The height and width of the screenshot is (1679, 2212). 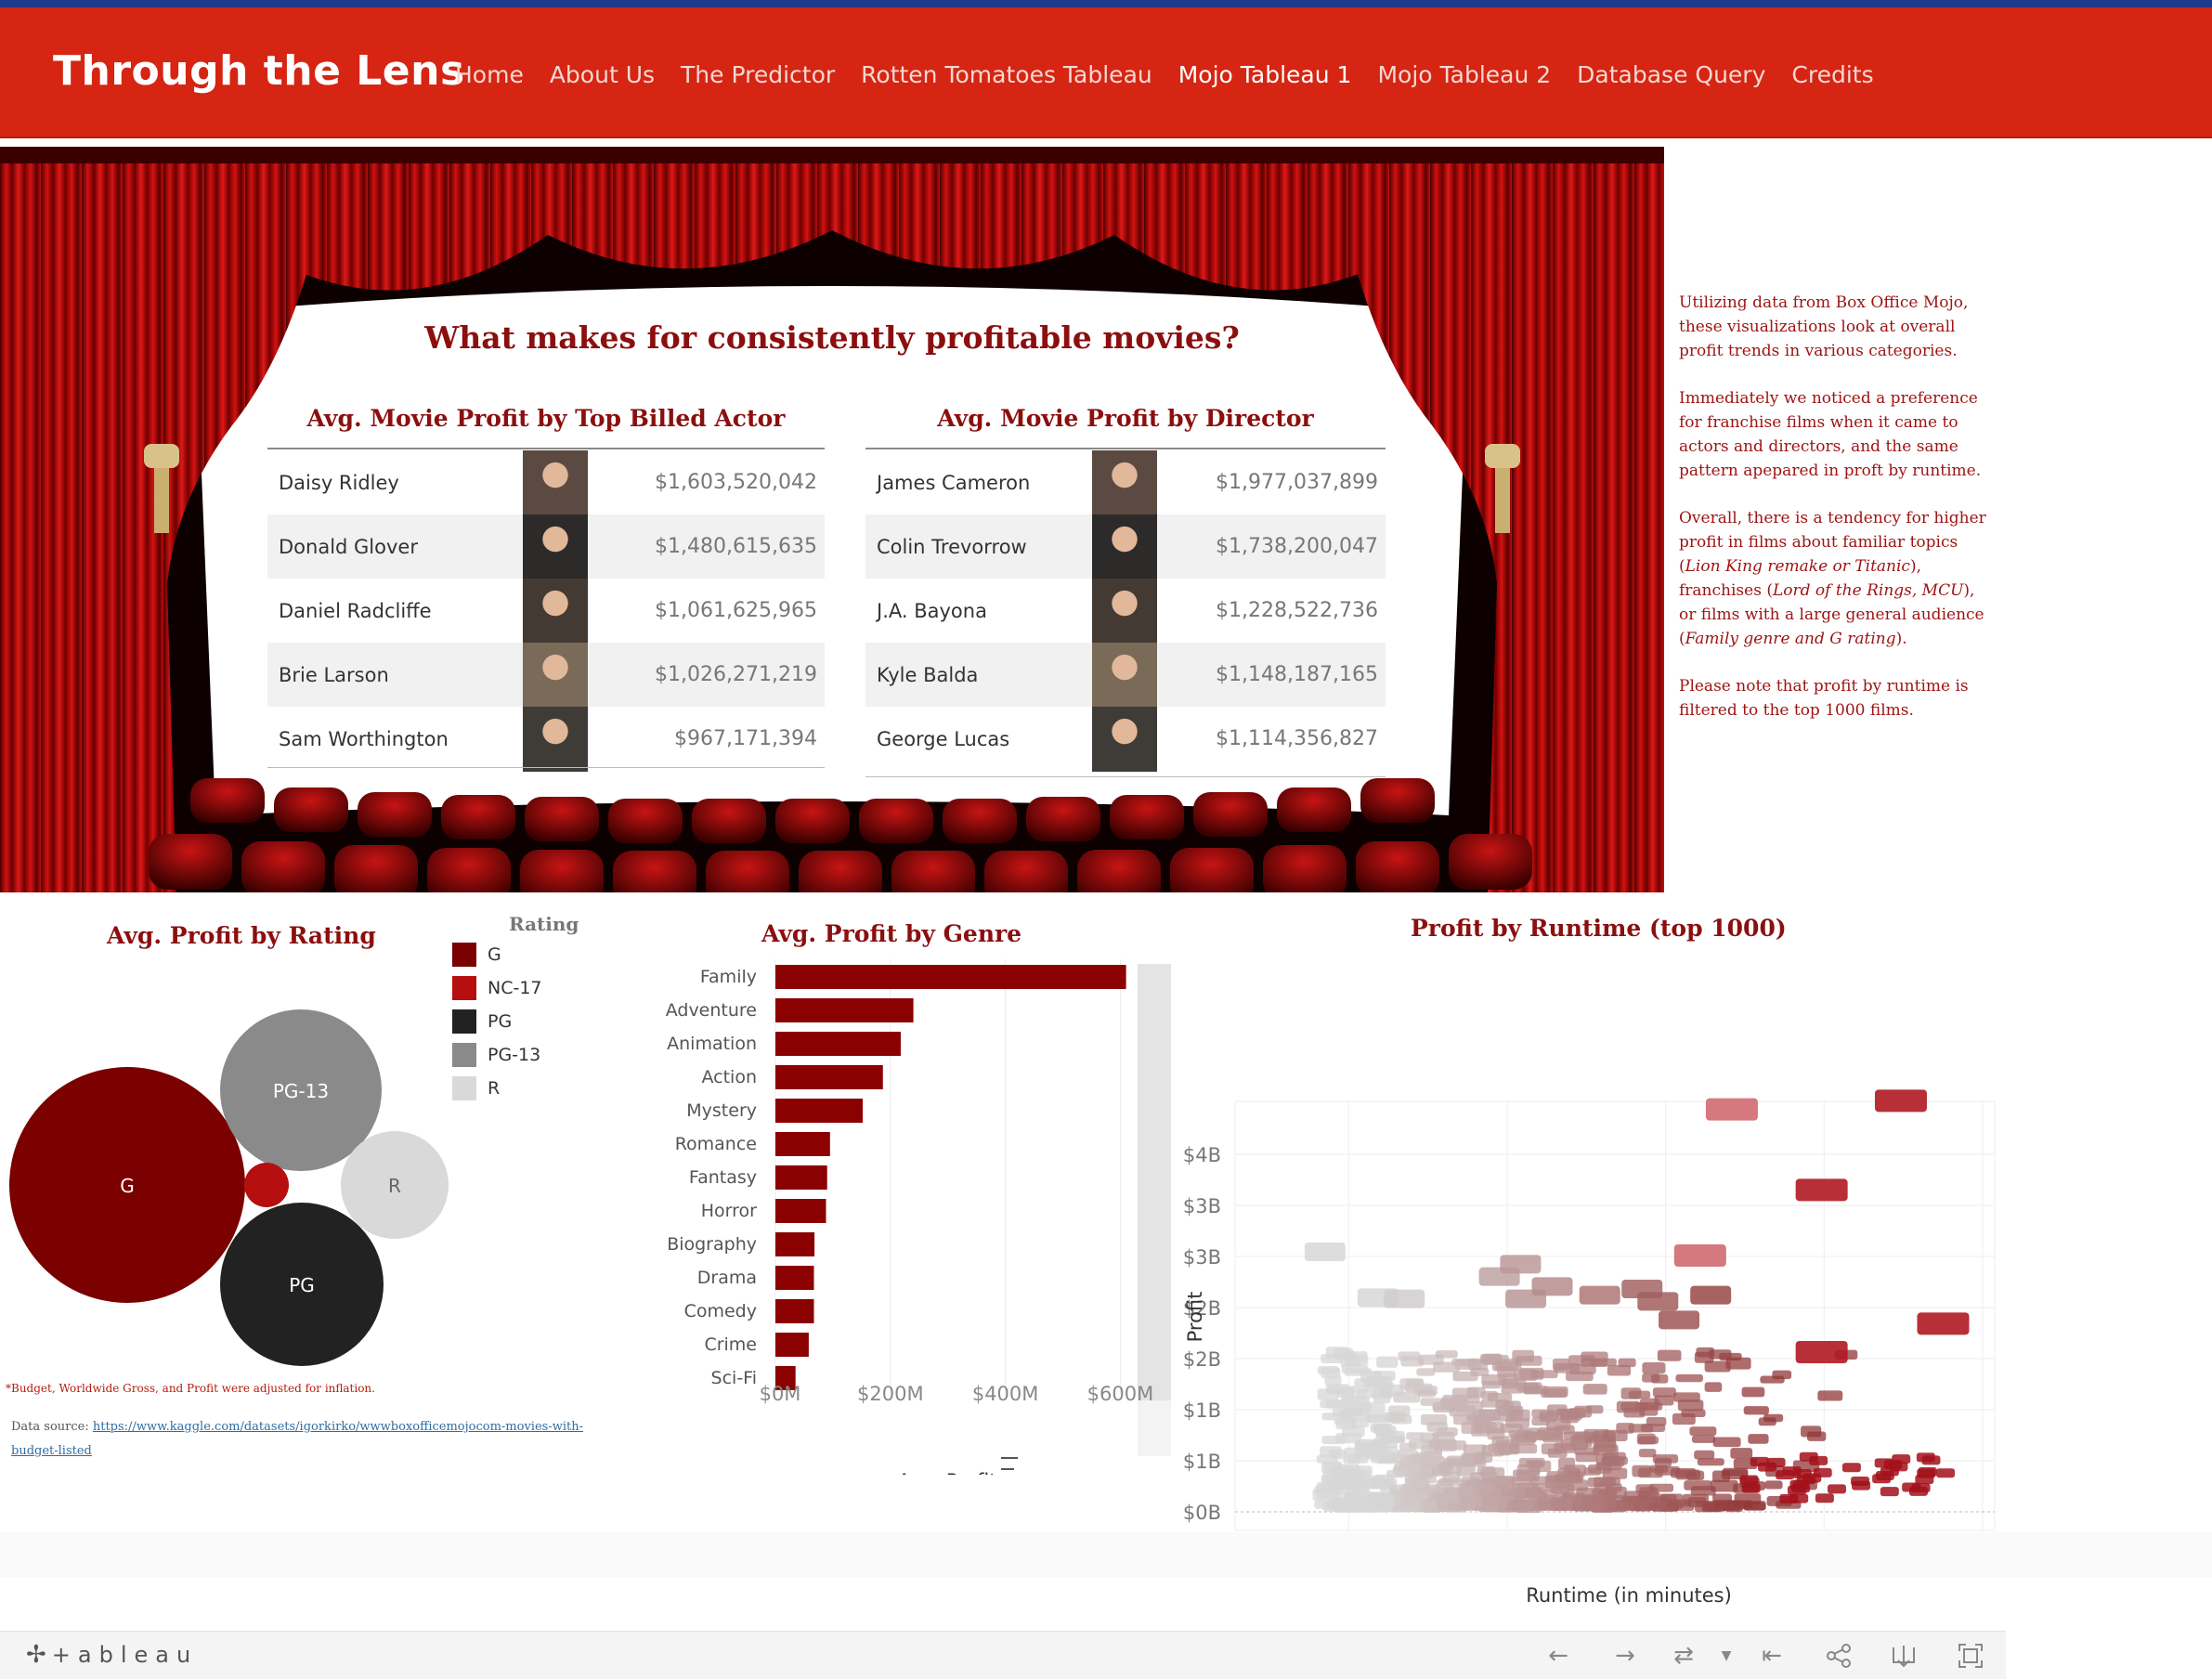 I want to click on revert-icon: ⇄, so click(x=1683, y=1656).